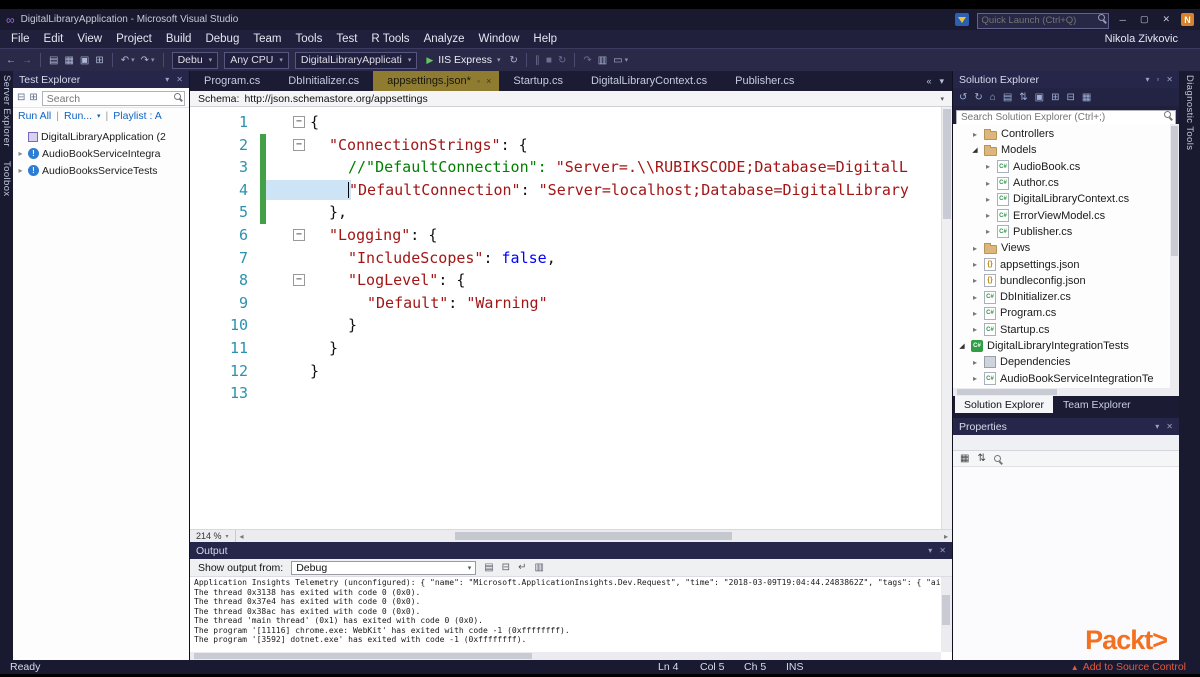  What do you see at coordinates (1039, 97) in the screenshot?
I see `sync-with-active-document-icon: ▣` at bounding box center [1039, 97].